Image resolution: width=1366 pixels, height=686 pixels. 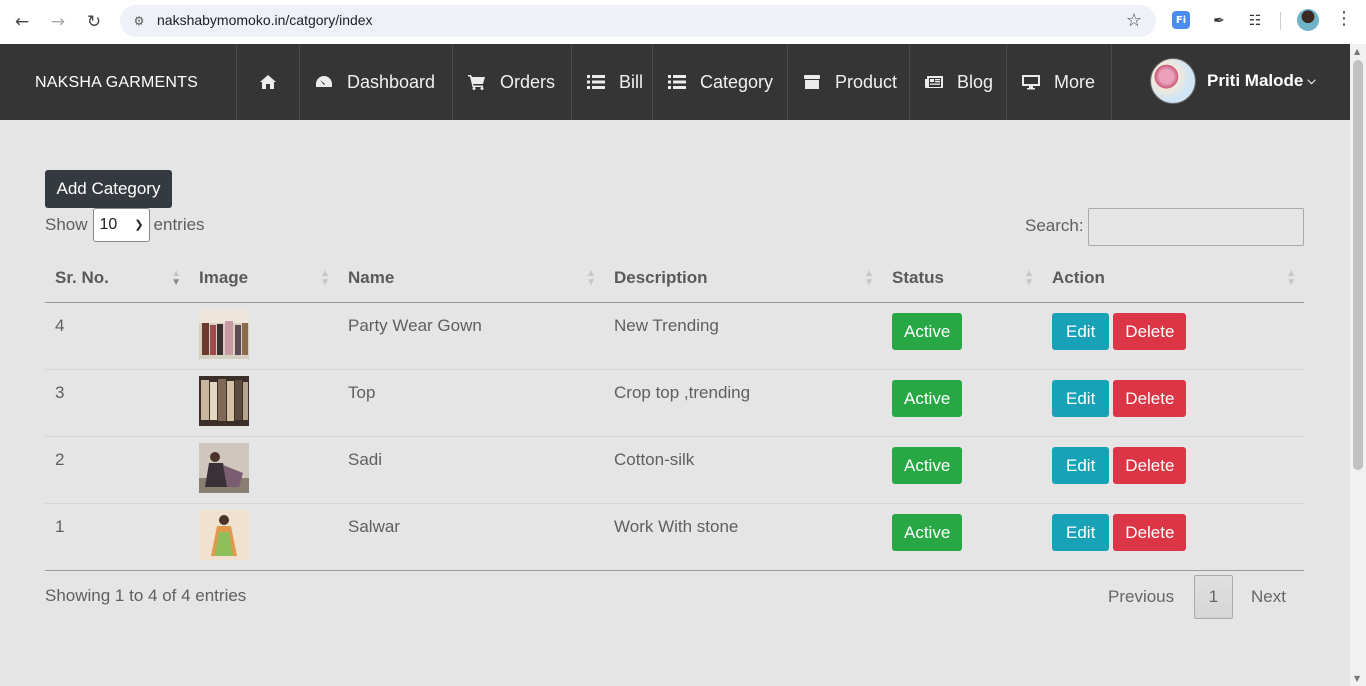 I want to click on nav-orders-label: Orders, so click(x=528, y=81).